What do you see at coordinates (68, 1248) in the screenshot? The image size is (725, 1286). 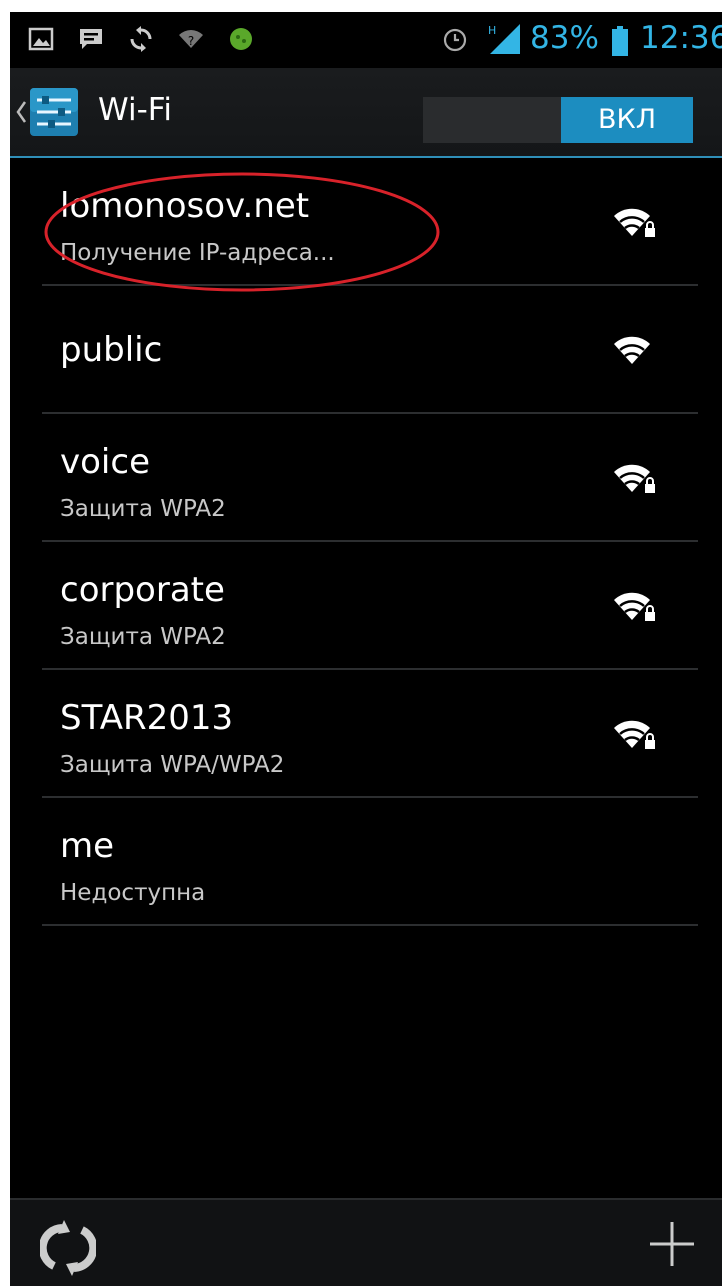 I see `scan-icon` at bounding box center [68, 1248].